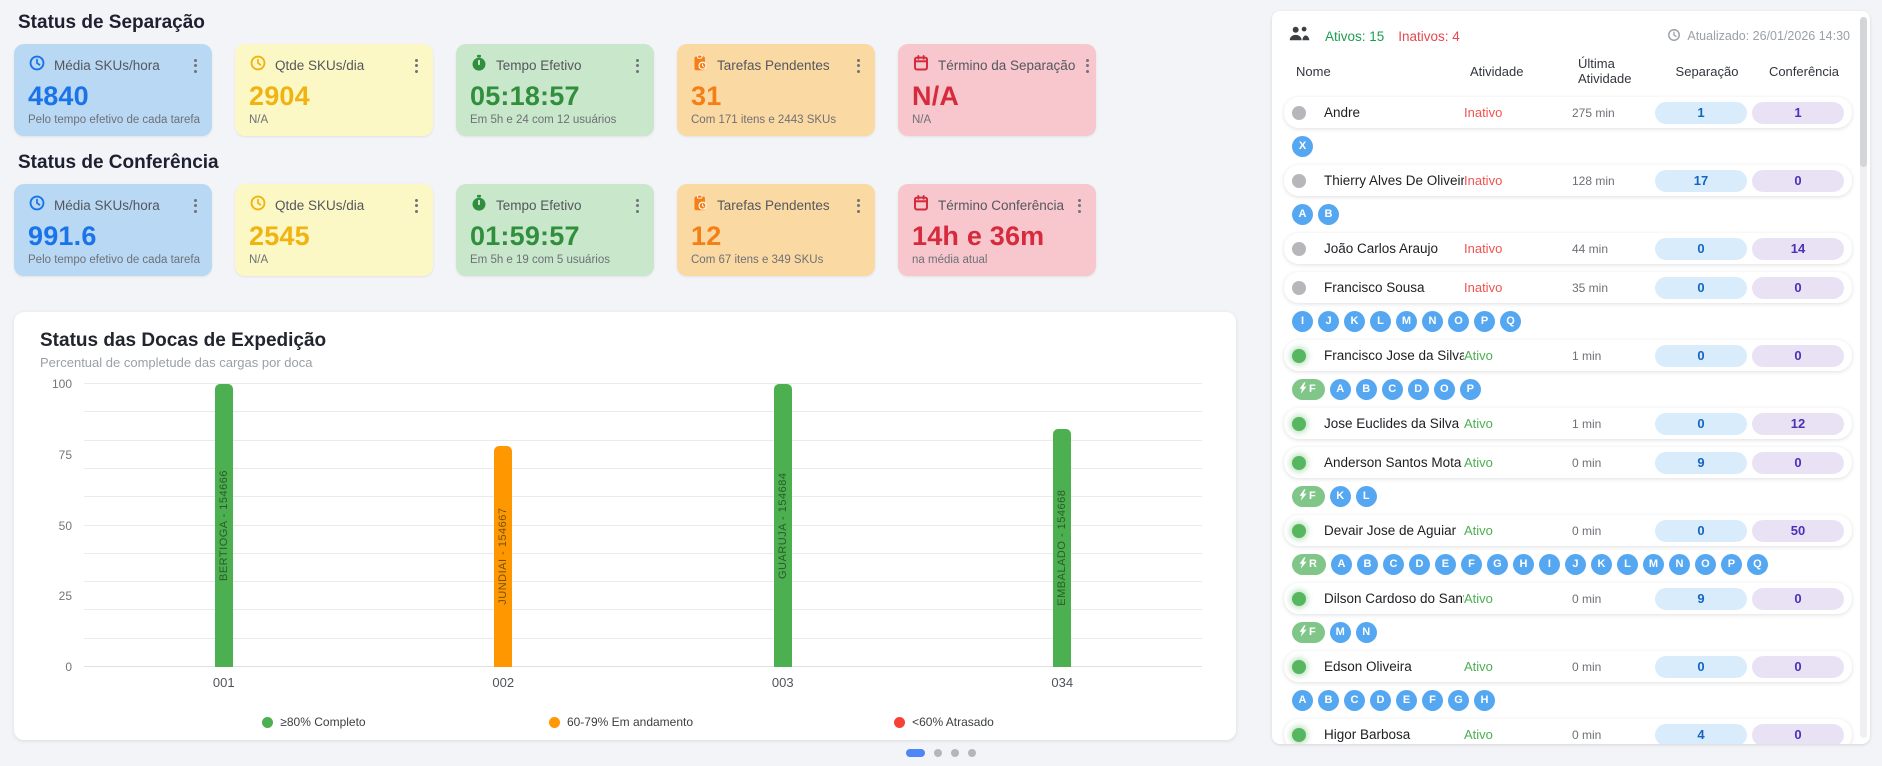  I want to click on user-zone-badges: RABCDEFGHIJKLMNOPQ, so click(1572, 564).